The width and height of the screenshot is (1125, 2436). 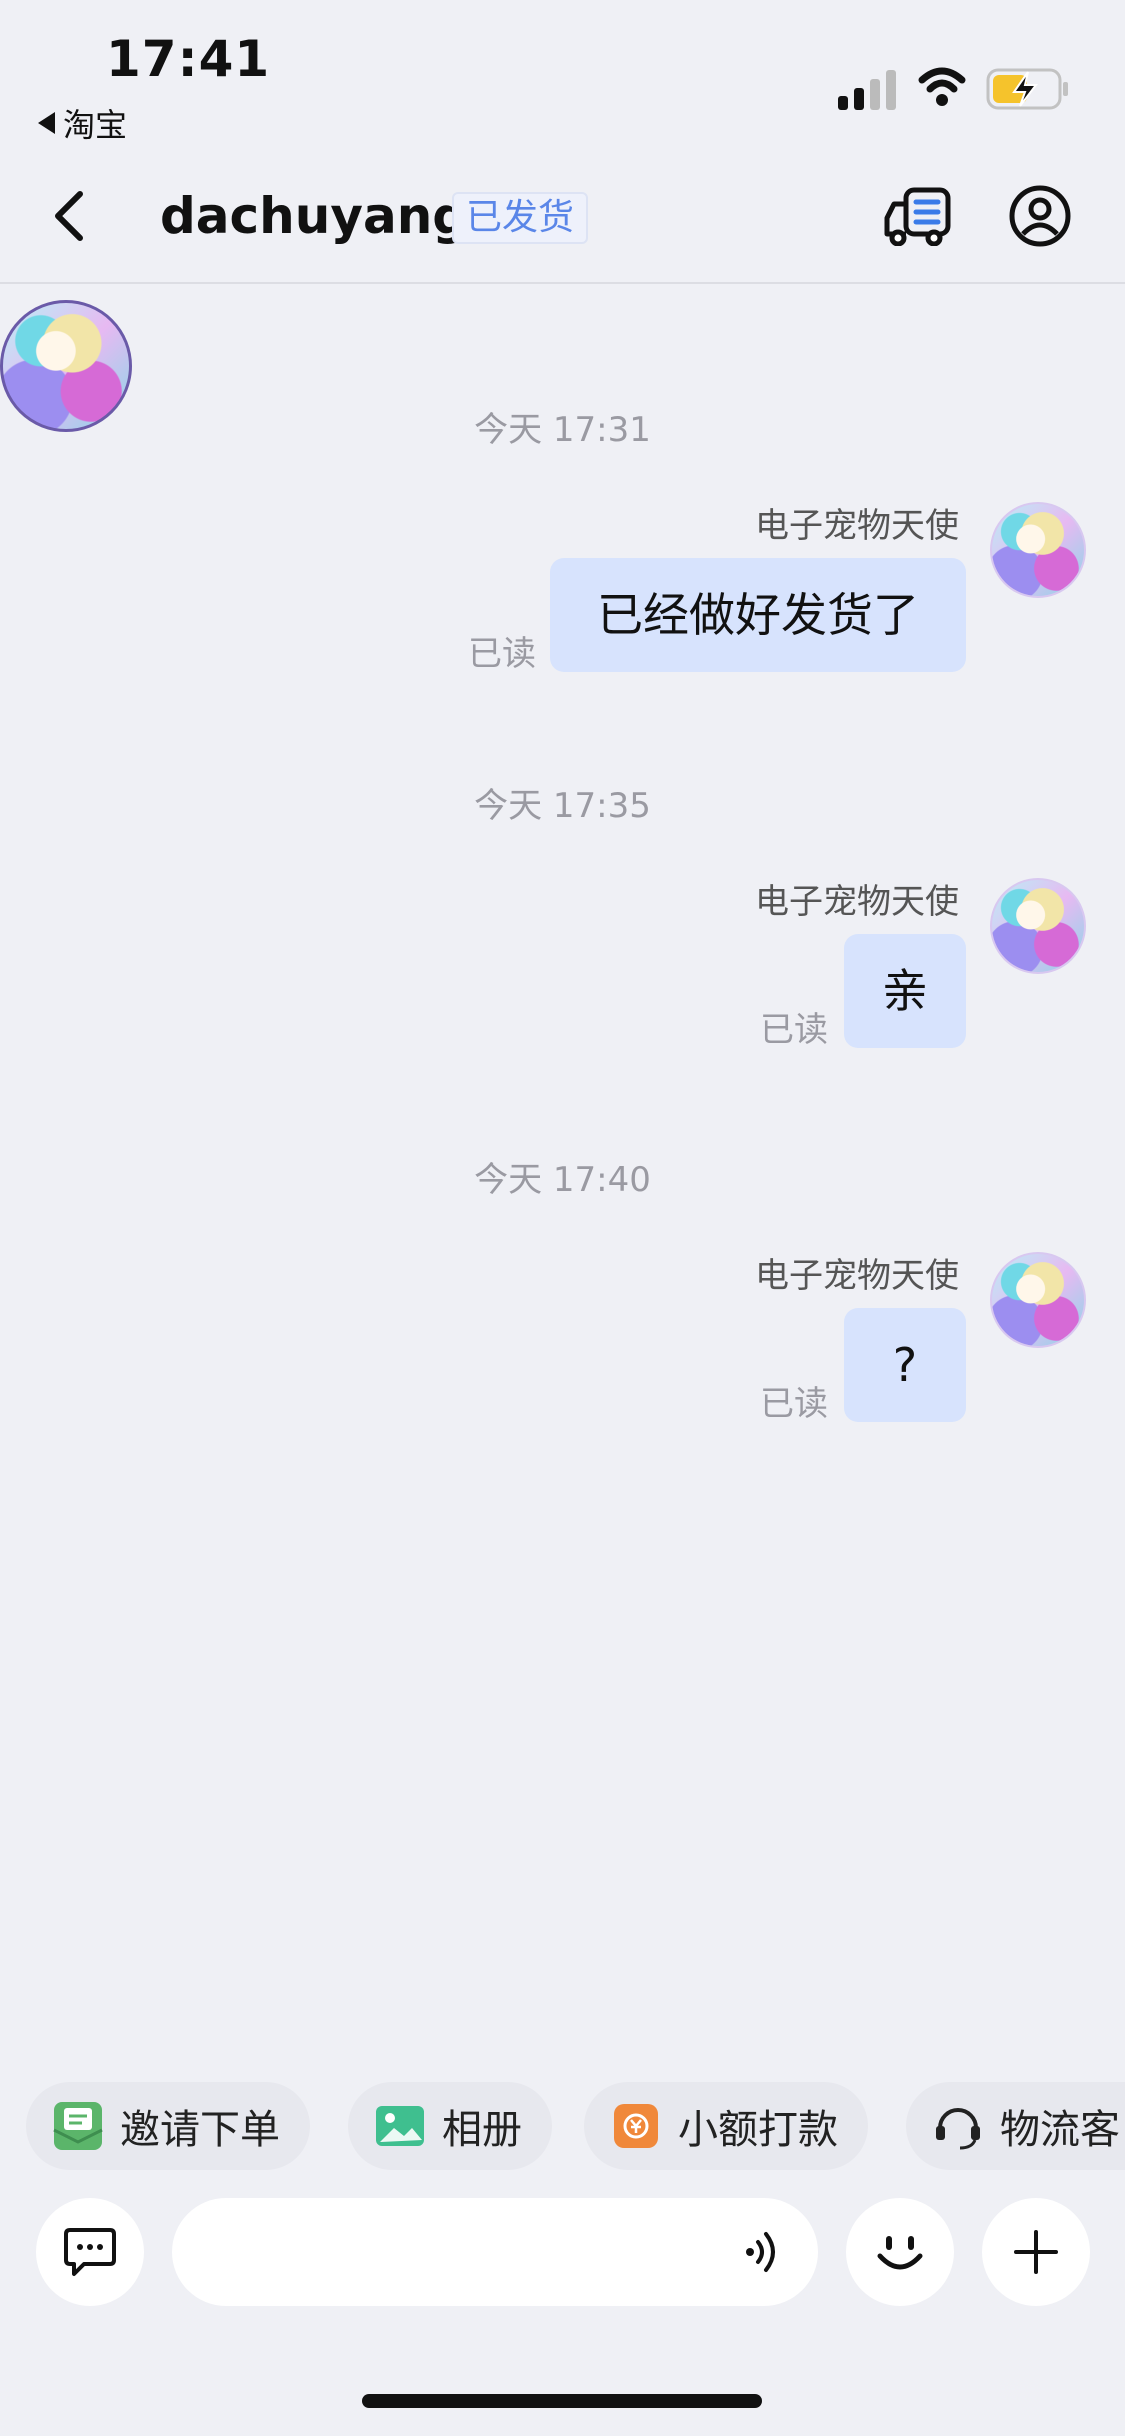 I want to click on wifi-icon, so click(x=942, y=86).